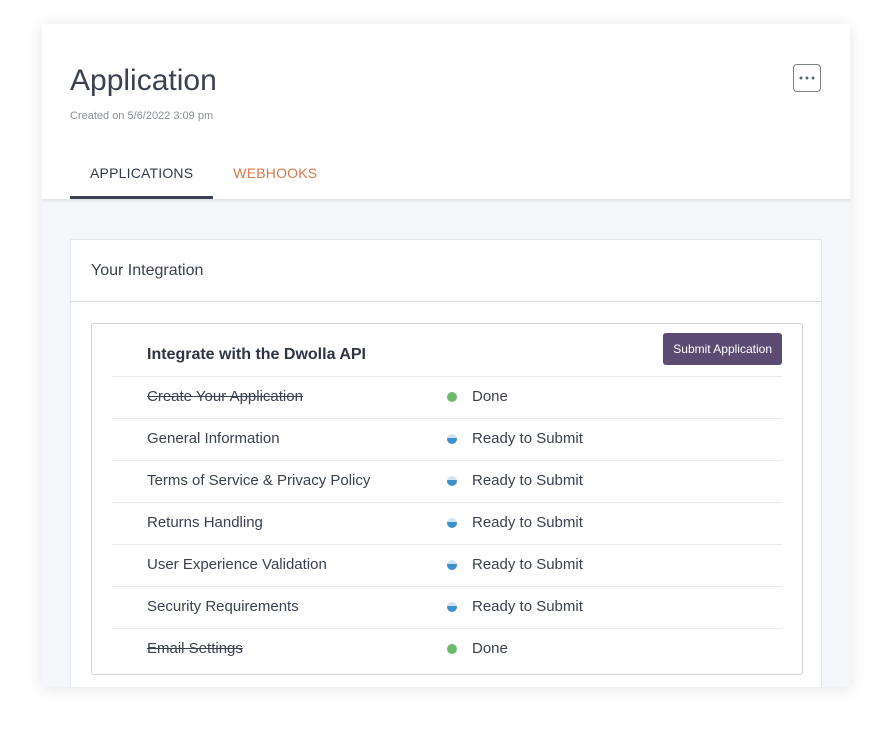 The height and width of the screenshot is (734, 895). What do you see at coordinates (256, 354) in the screenshot?
I see `section-title: Integrate with the Dwolla API` at bounding box center [256, 354].